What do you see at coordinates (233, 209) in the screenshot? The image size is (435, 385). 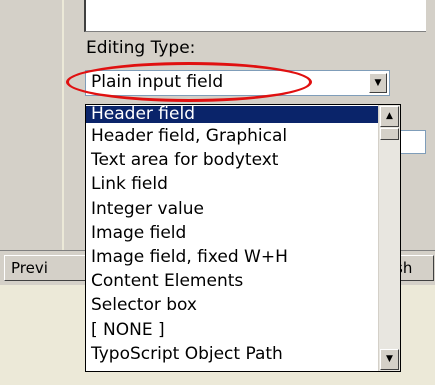 I see `dropdown-option: Integer value` at bounding box center [233, 209].